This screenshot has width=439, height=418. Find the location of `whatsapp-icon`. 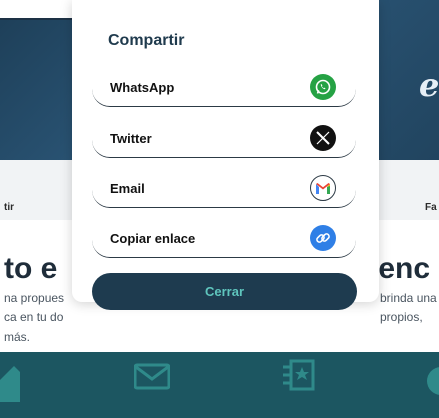

whatsapp-icon is located at coordinates (323, 87).